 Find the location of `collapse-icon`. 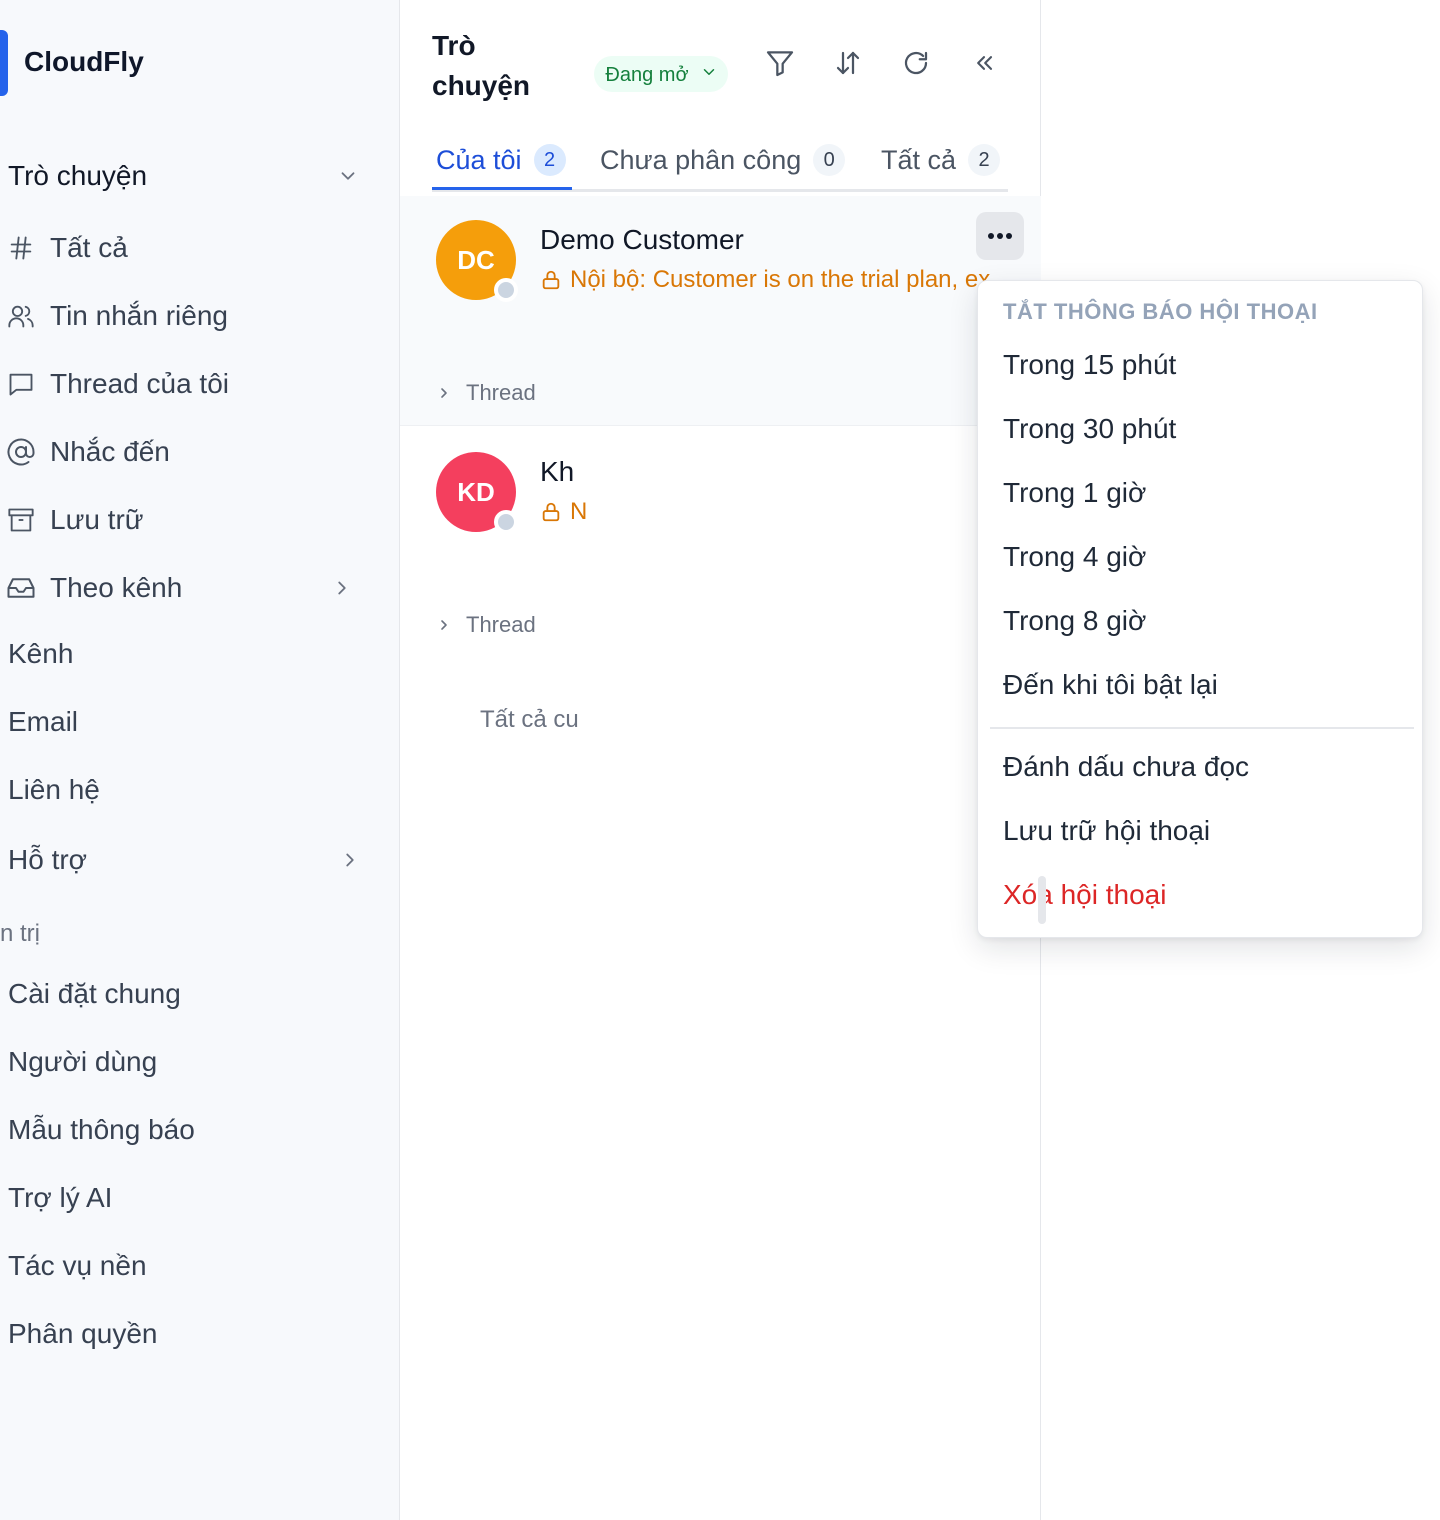

collapse-icon is located at coordinates (984, 64).